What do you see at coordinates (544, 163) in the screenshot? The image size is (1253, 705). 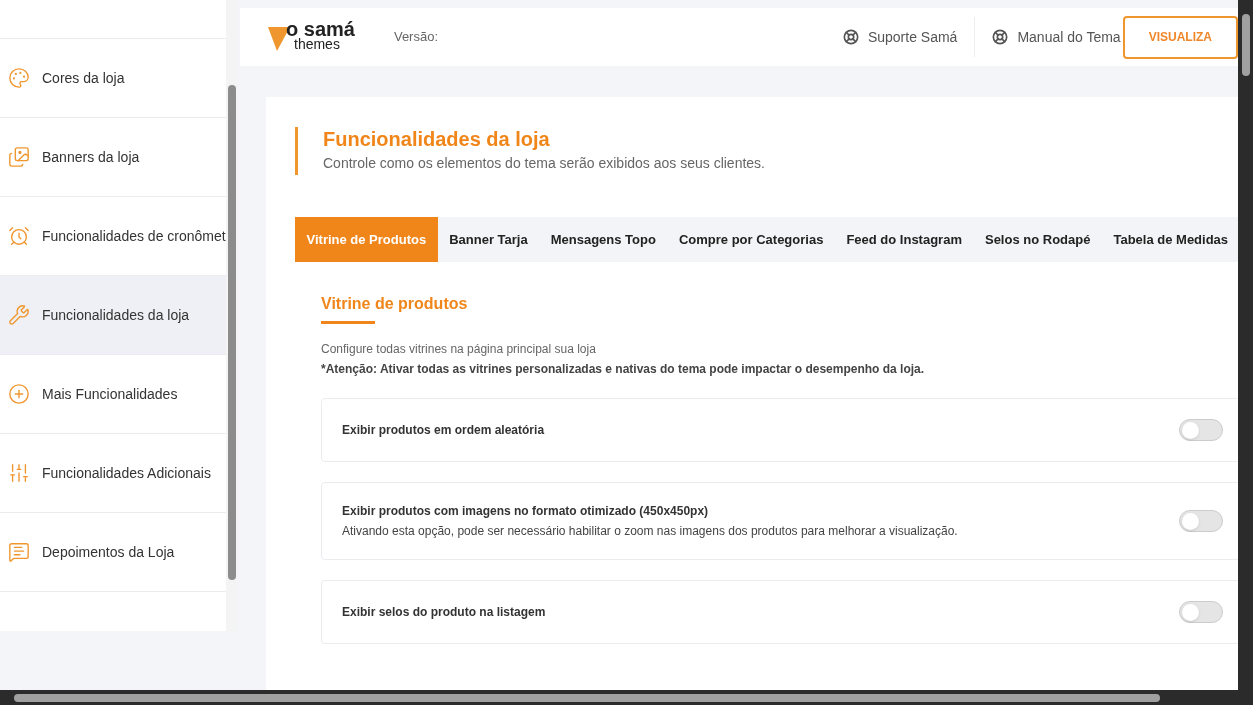 I see `page-subtitle: Controle como os elementos do tema serão exibidos aos seus clientes.` at bounding box center [544, 163].